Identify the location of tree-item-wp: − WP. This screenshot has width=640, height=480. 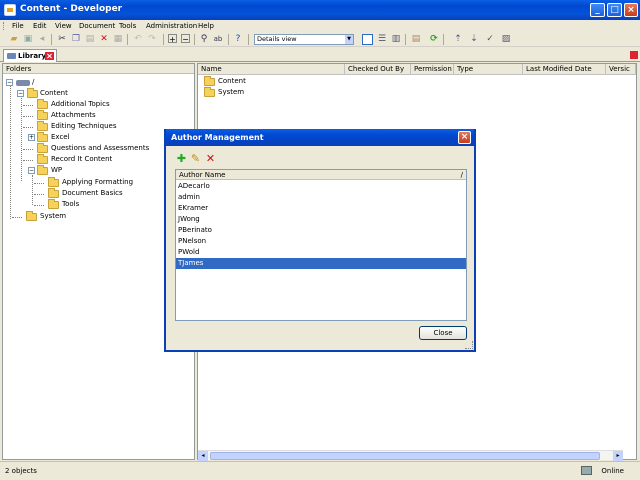
(88, 170).